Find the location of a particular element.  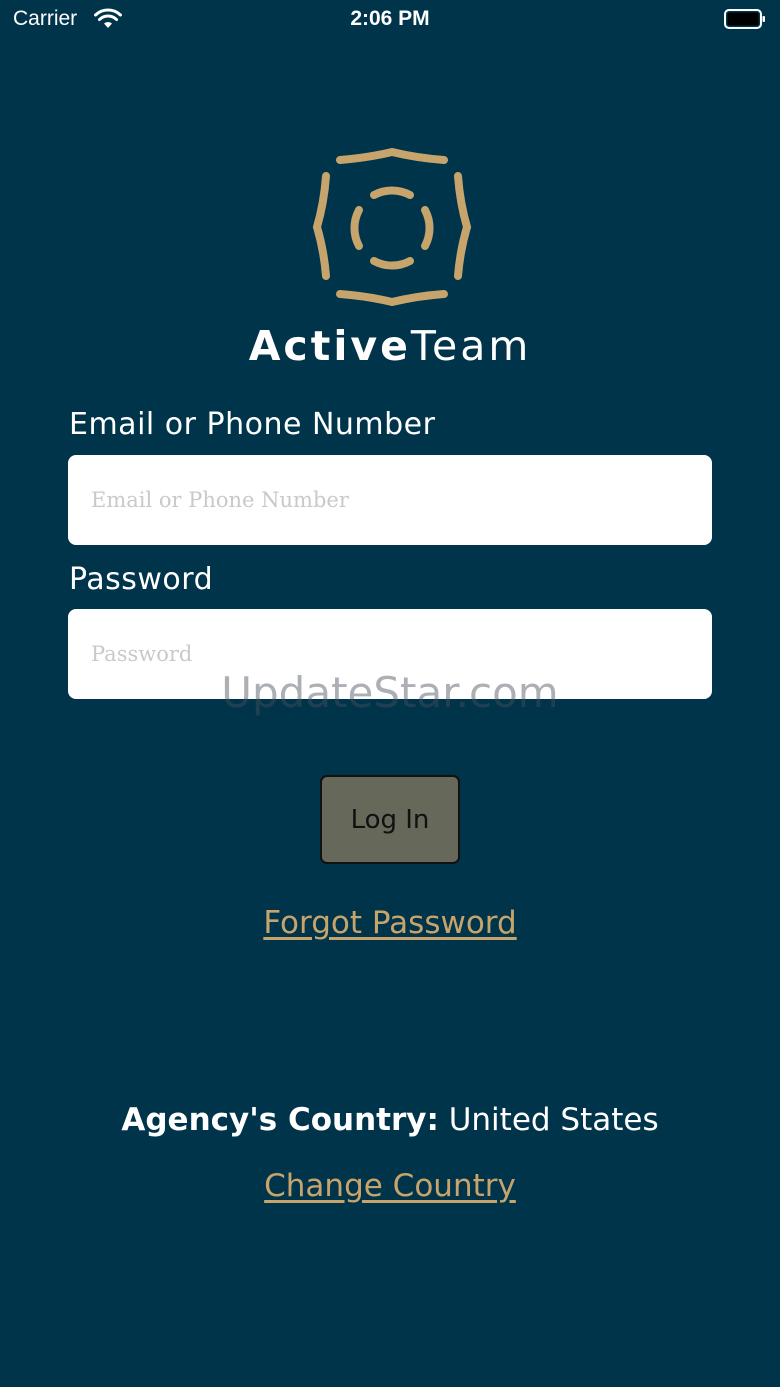

email-label: Email or Phone Number is located at coordinates (252, 424).